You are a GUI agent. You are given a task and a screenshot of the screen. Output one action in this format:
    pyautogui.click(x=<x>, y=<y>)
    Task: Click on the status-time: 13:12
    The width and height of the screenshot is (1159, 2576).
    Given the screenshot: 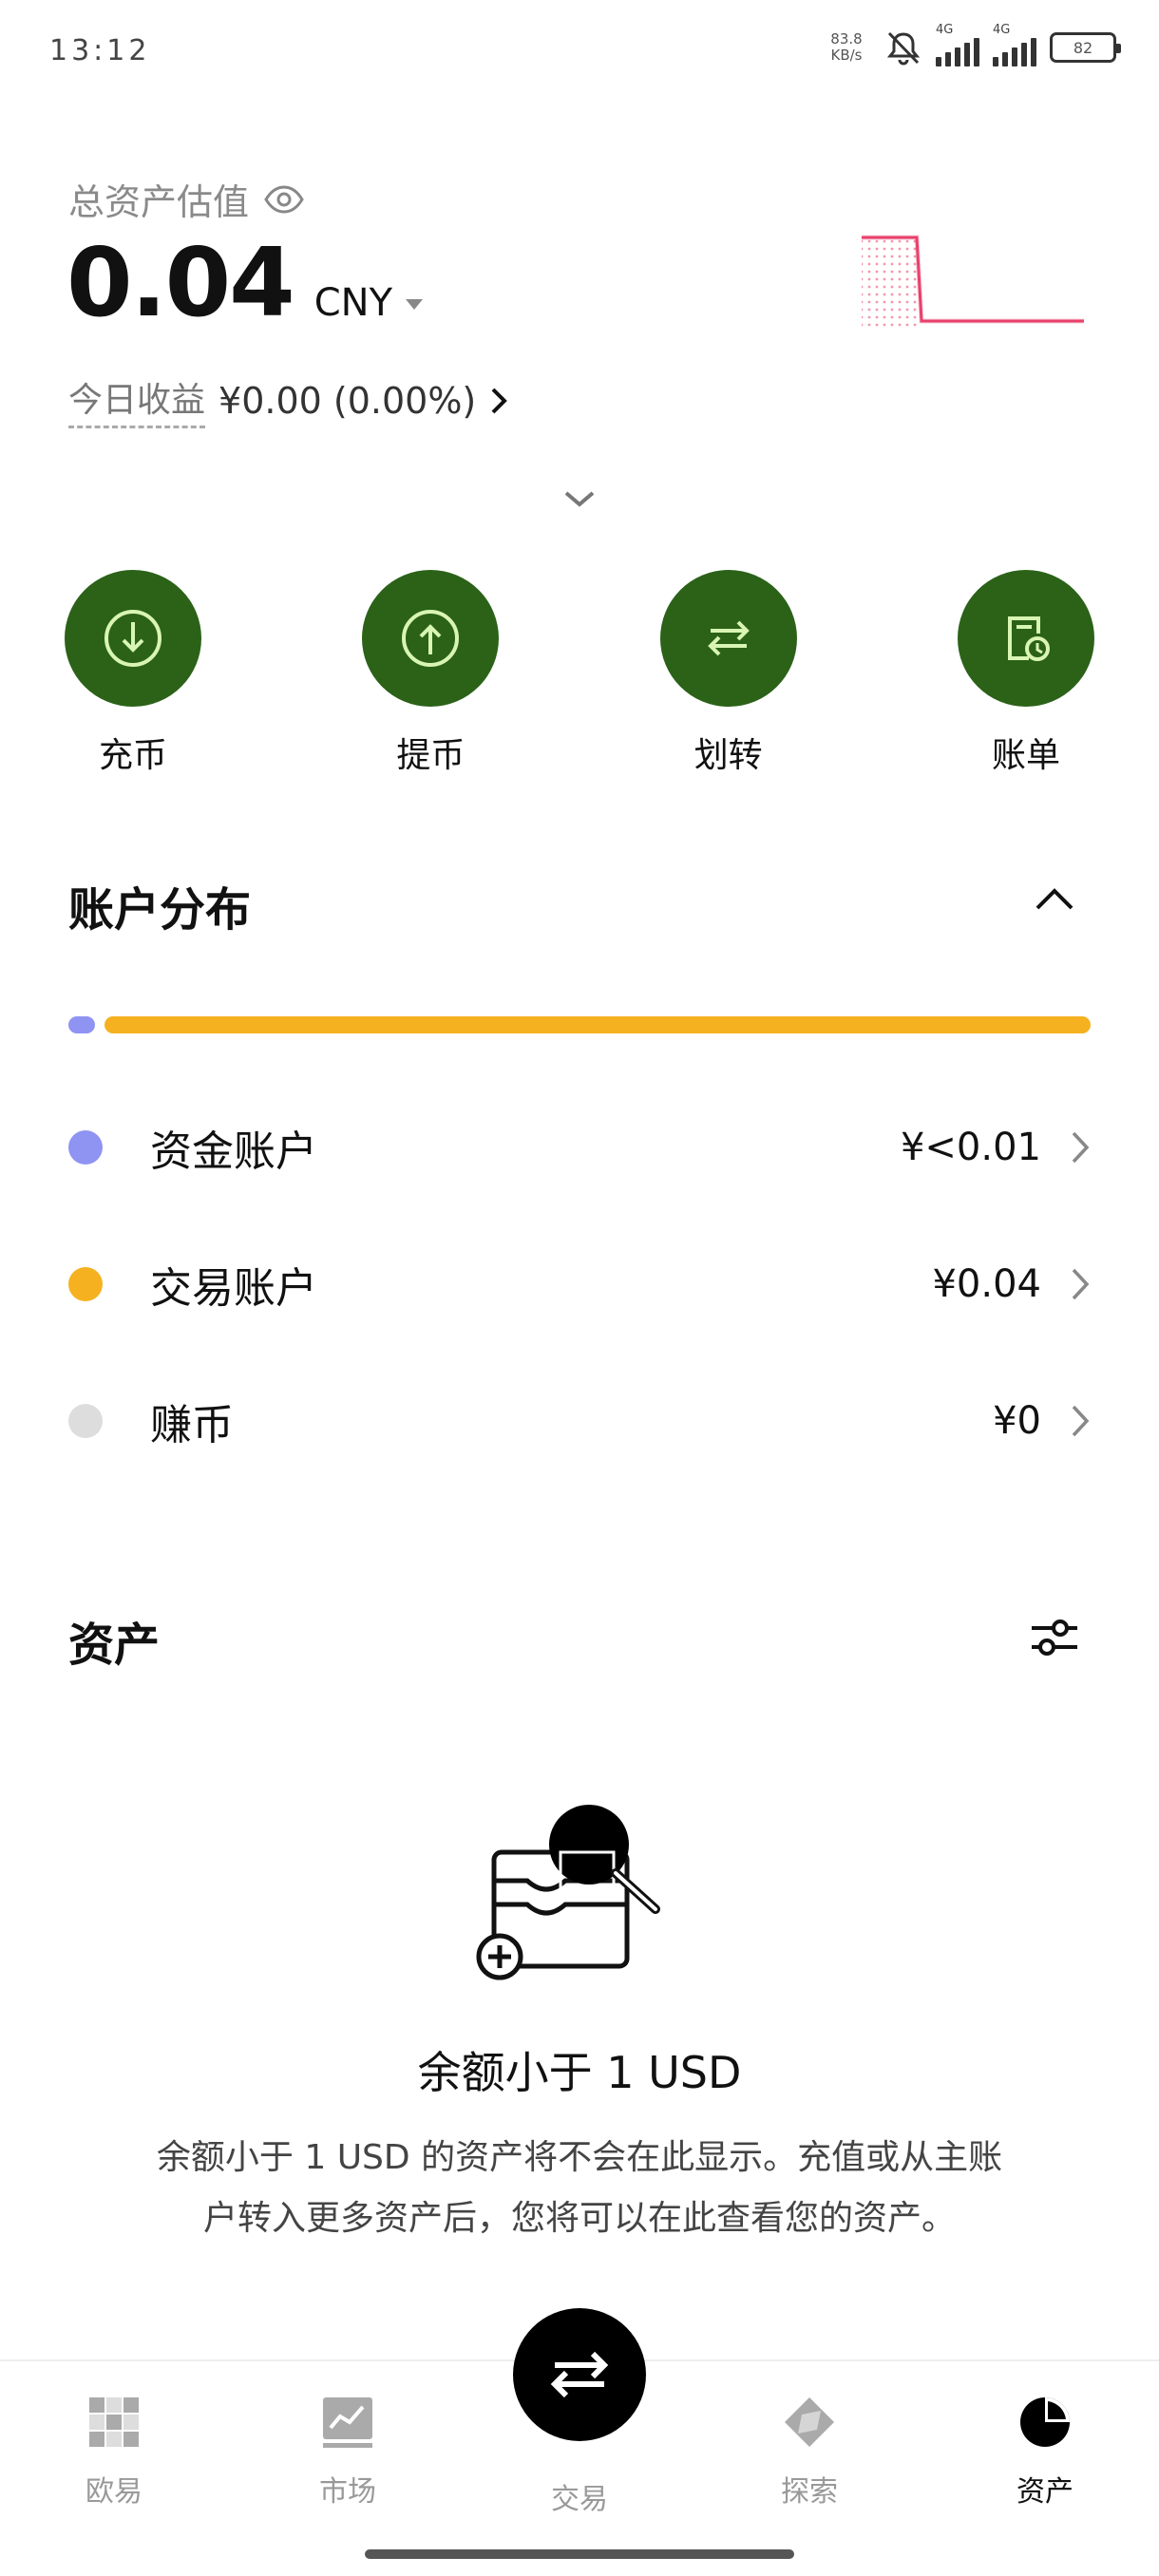 What is the action you would take?
    pyautogui.click(x=100, y=50)
    